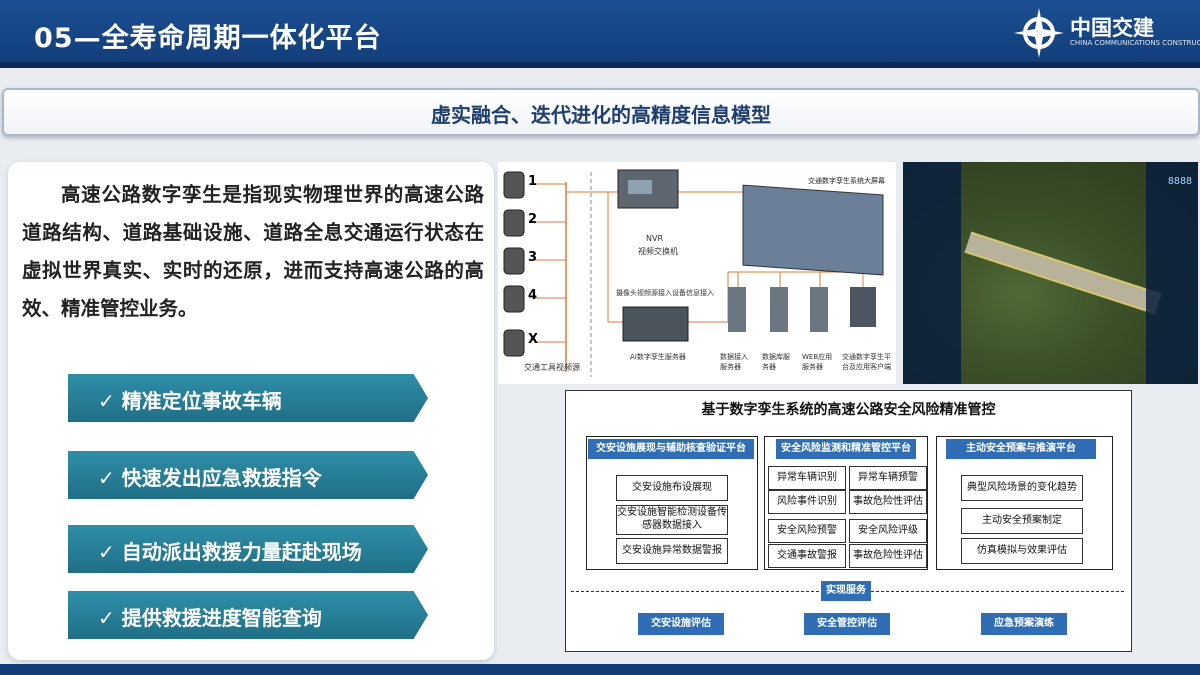 This screenshot has height=675, width=1200. What do you see at coordinates (655, 238) in the screenshot?
I see `nvr-label: NVR` at bounding box center [655, 238].